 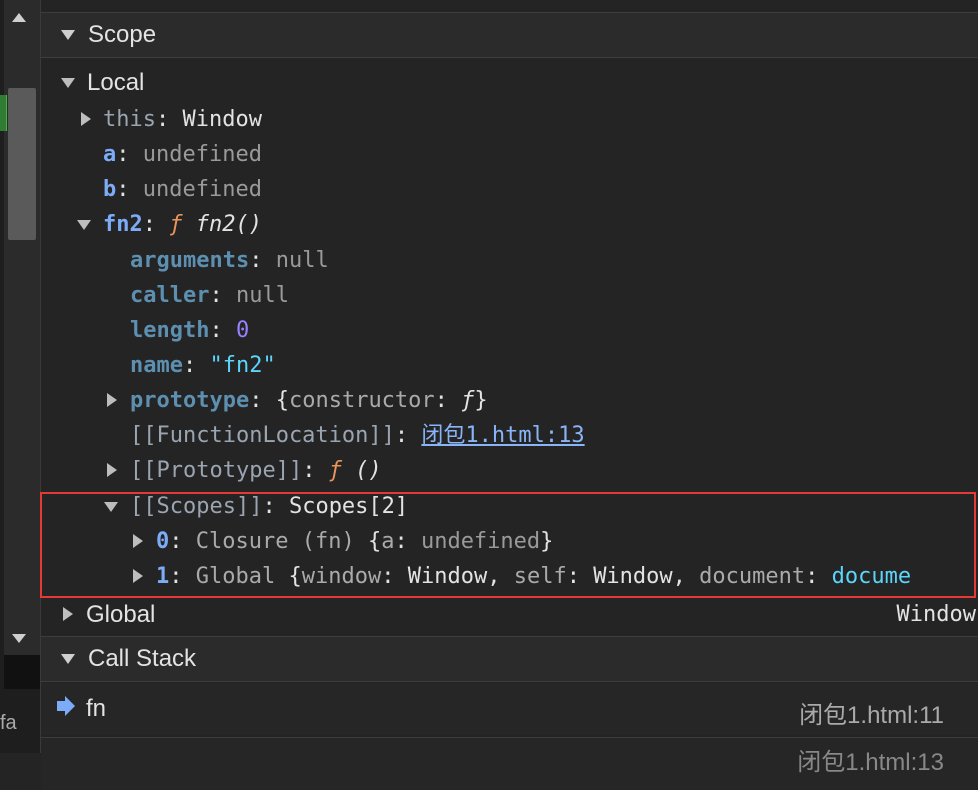 I want to click on fn2-function-location: [[FunctionLocation]]: 闭包1.html:13, so click(x=357, y=435).